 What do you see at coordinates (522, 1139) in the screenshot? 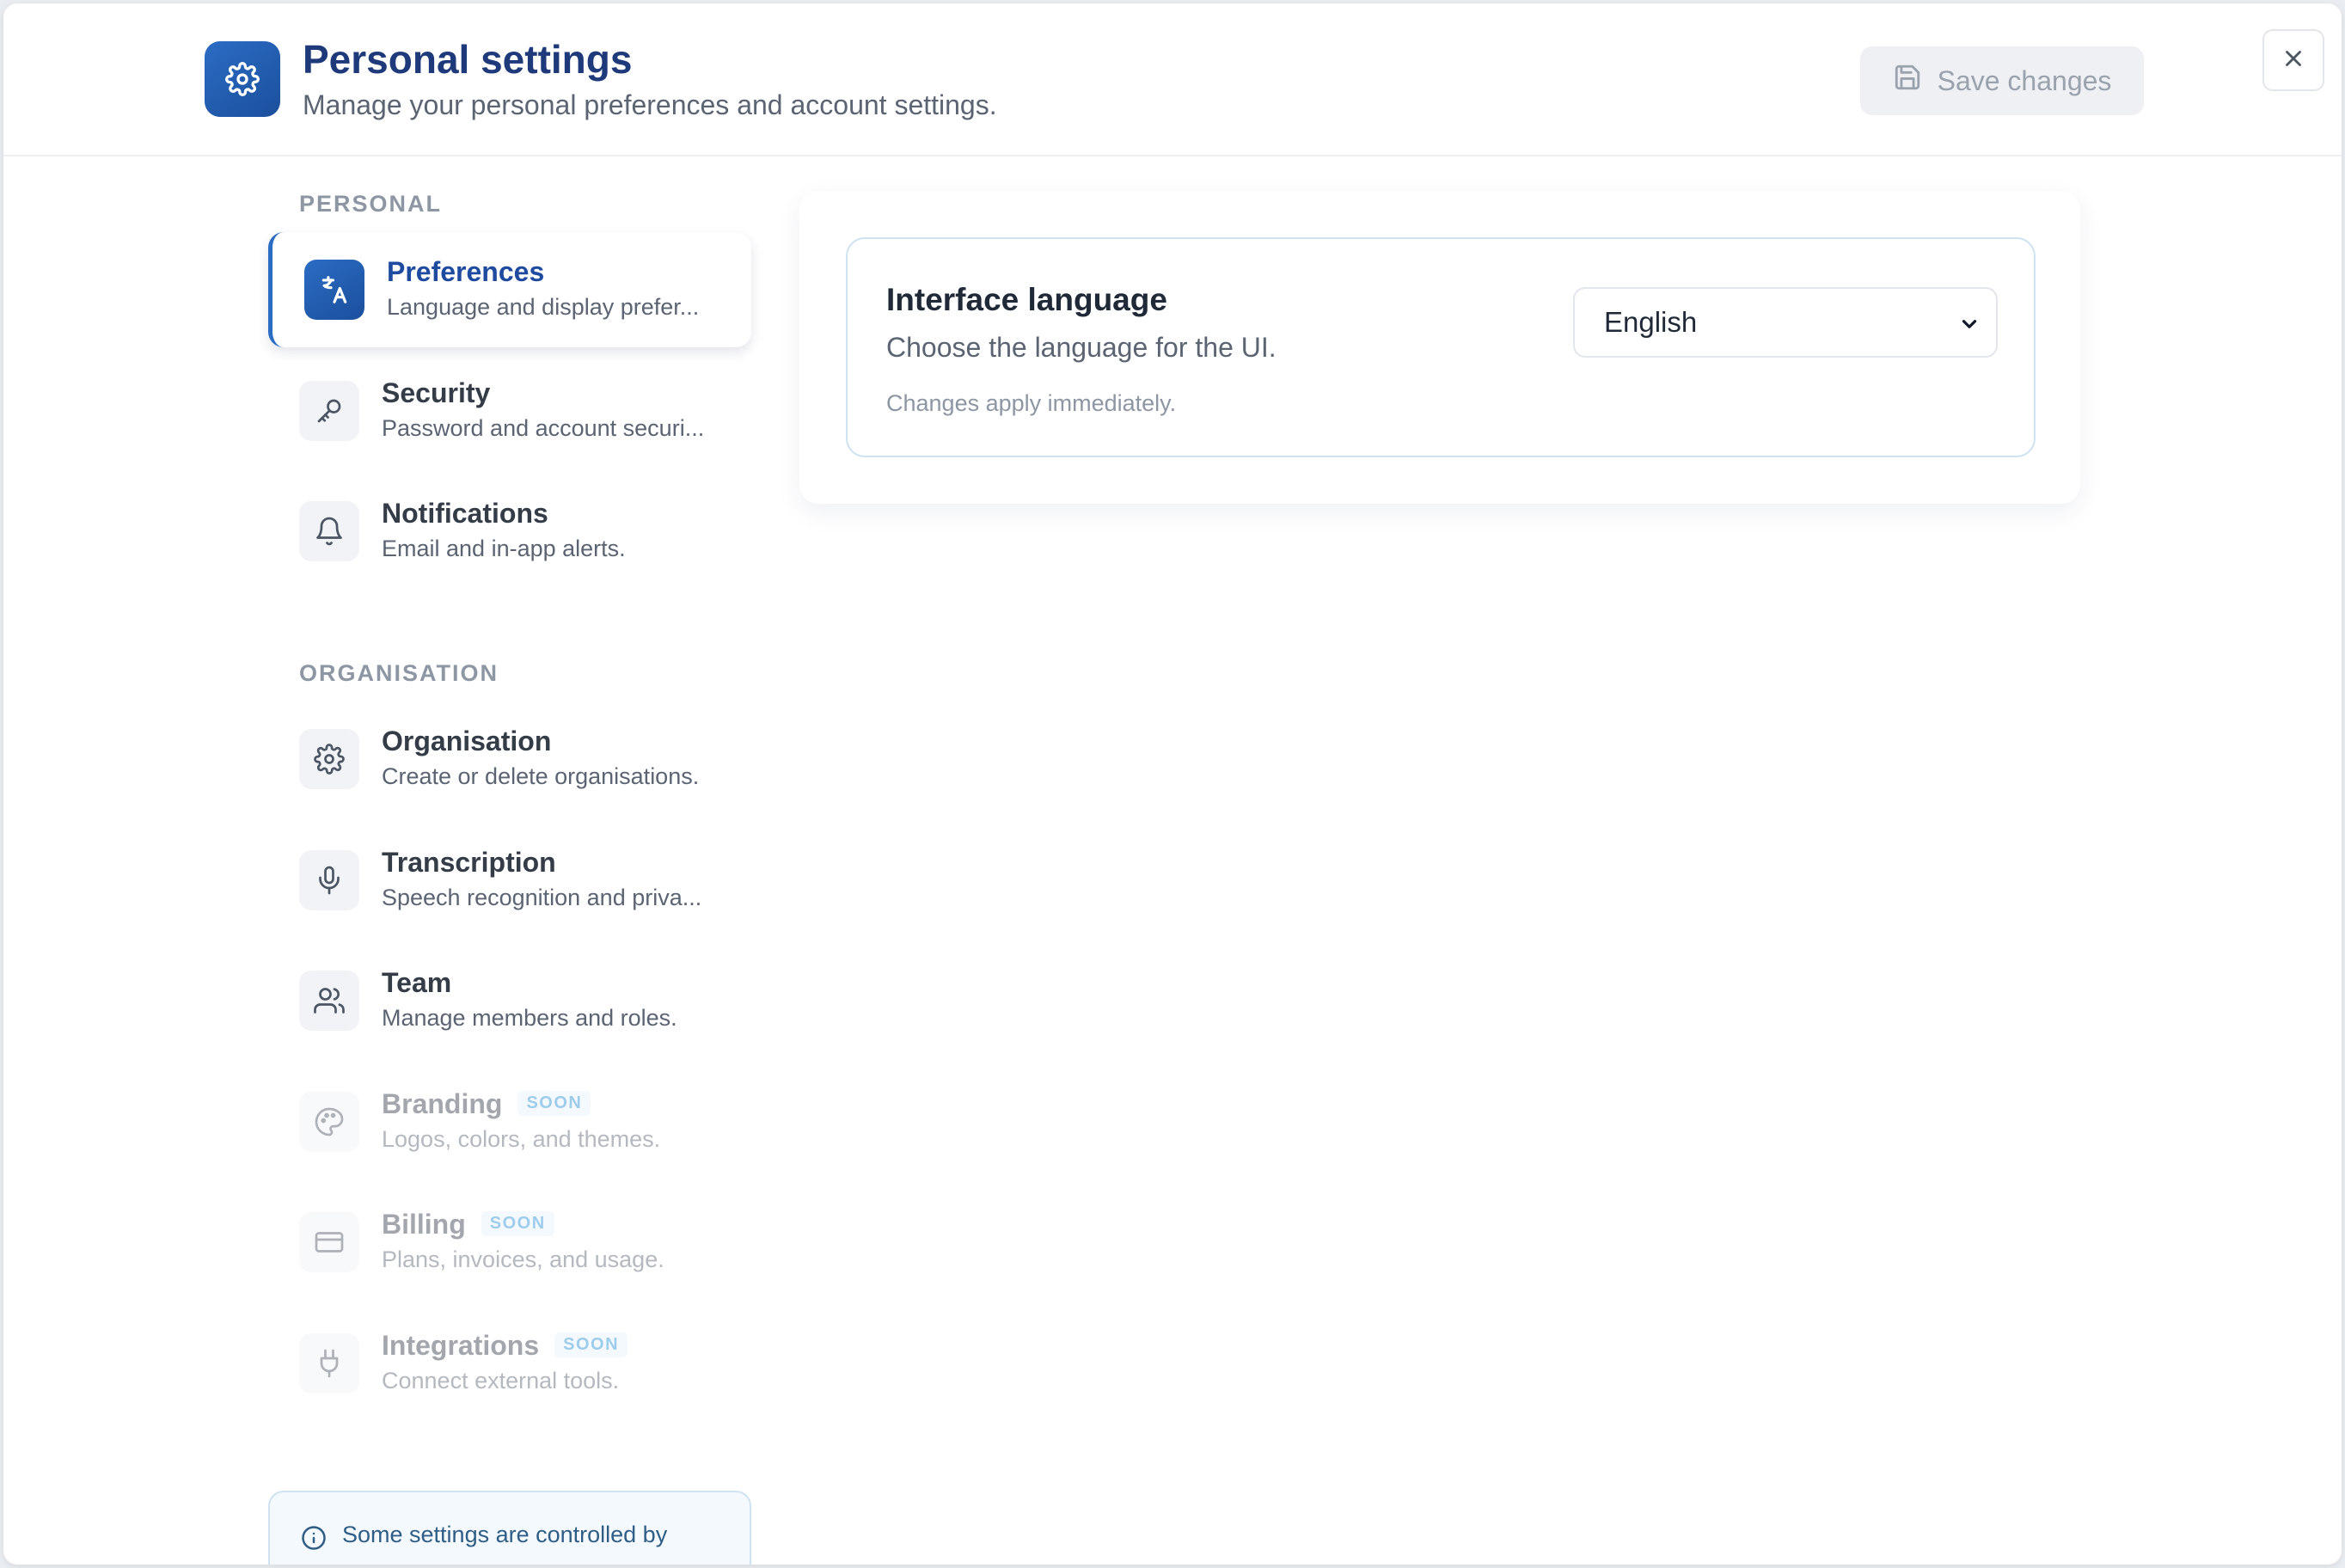
I see `sidebar-item-description: Logos, colors, and themes.` at bounding box center [522, 1139].